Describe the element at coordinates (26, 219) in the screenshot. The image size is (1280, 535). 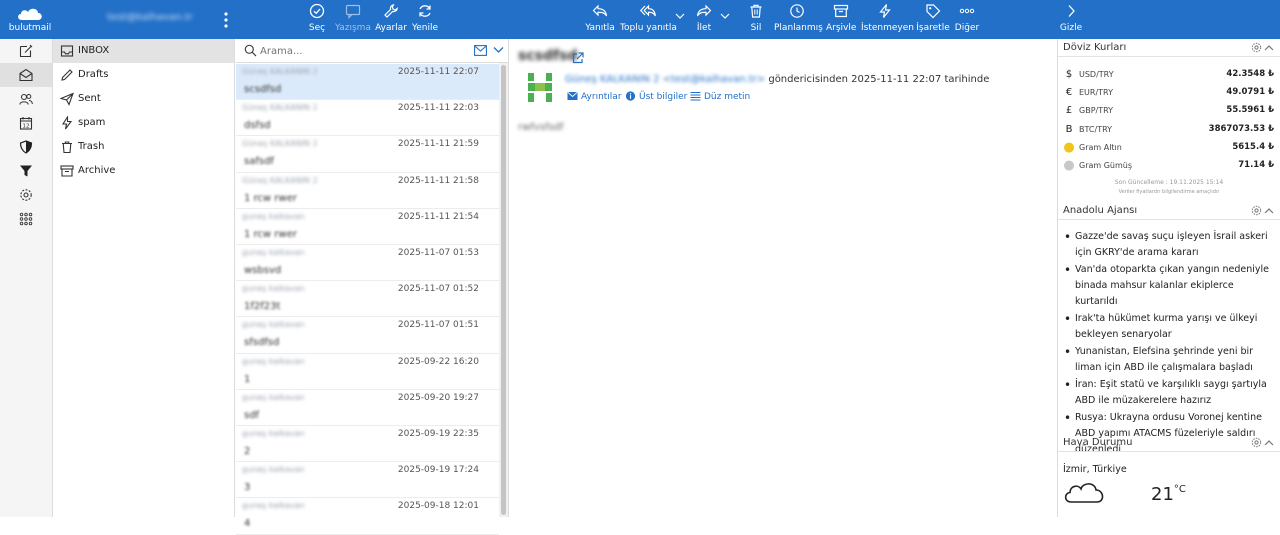
I see `apps-nav-button` at that location.